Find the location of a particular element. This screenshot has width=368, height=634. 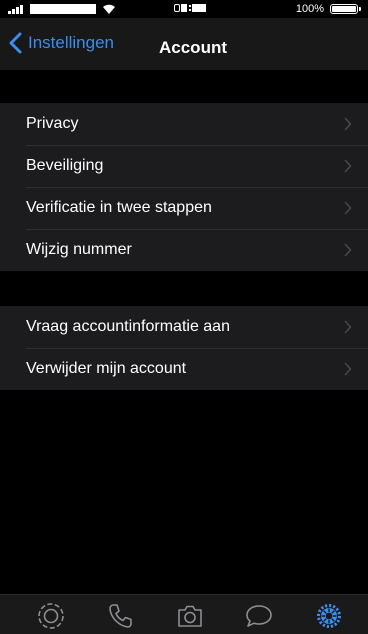

status-icon is located at coordinates (51, 616).